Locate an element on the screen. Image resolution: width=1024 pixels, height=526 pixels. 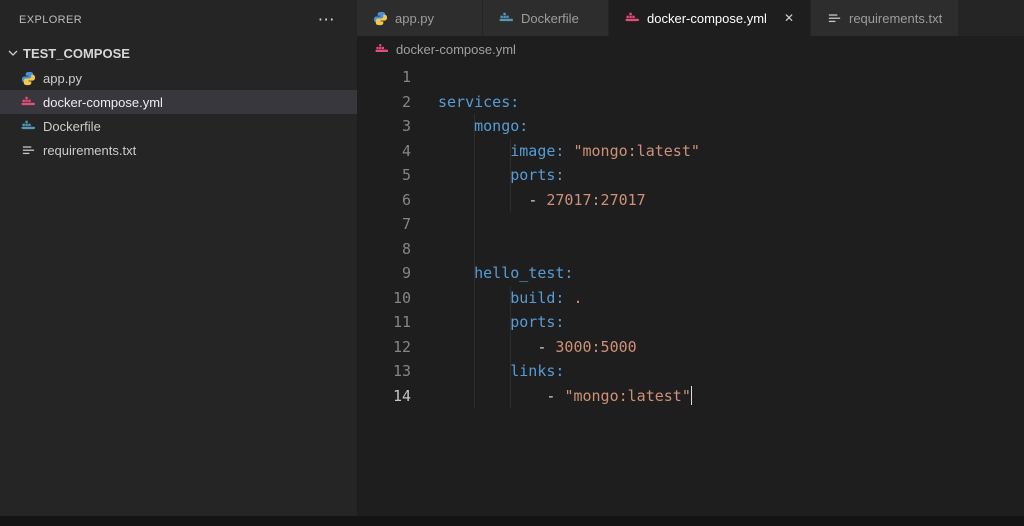
code-token: build: is located at coordinates (537, 297).